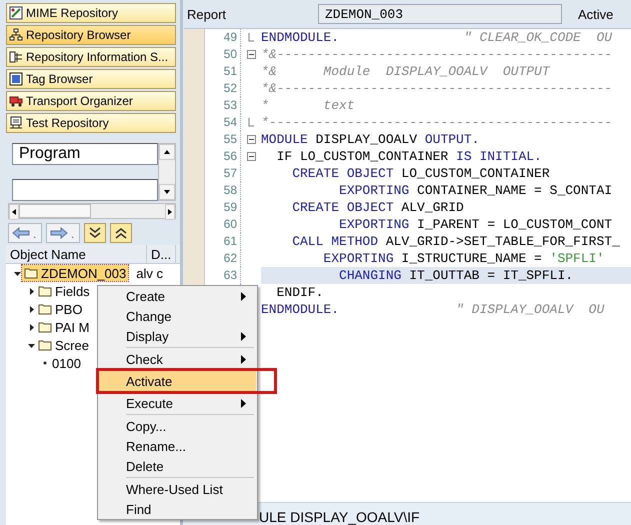  What do you see at coordinates (149, 273) in the screenshot?
I see `tree-node-description: alv c` at bounding box center [149, 273].